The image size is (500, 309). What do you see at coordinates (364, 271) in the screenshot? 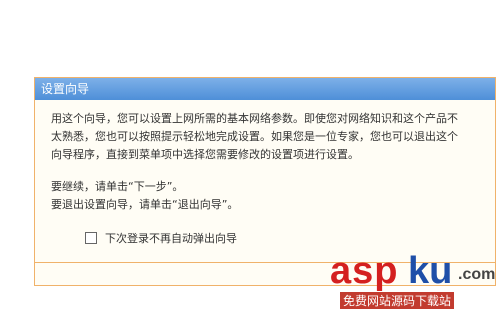
I see `watermark-brand-part1: asp` at bounding box center [364, 271].